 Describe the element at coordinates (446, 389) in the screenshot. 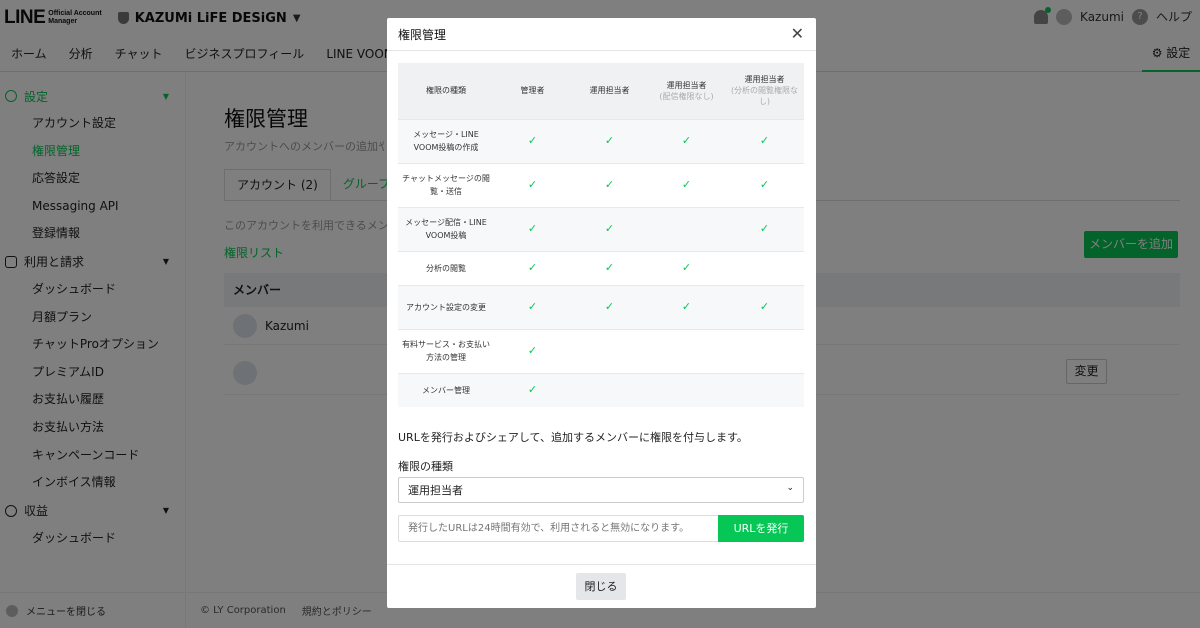

I see `permission-name: メンバー管理` at that location.